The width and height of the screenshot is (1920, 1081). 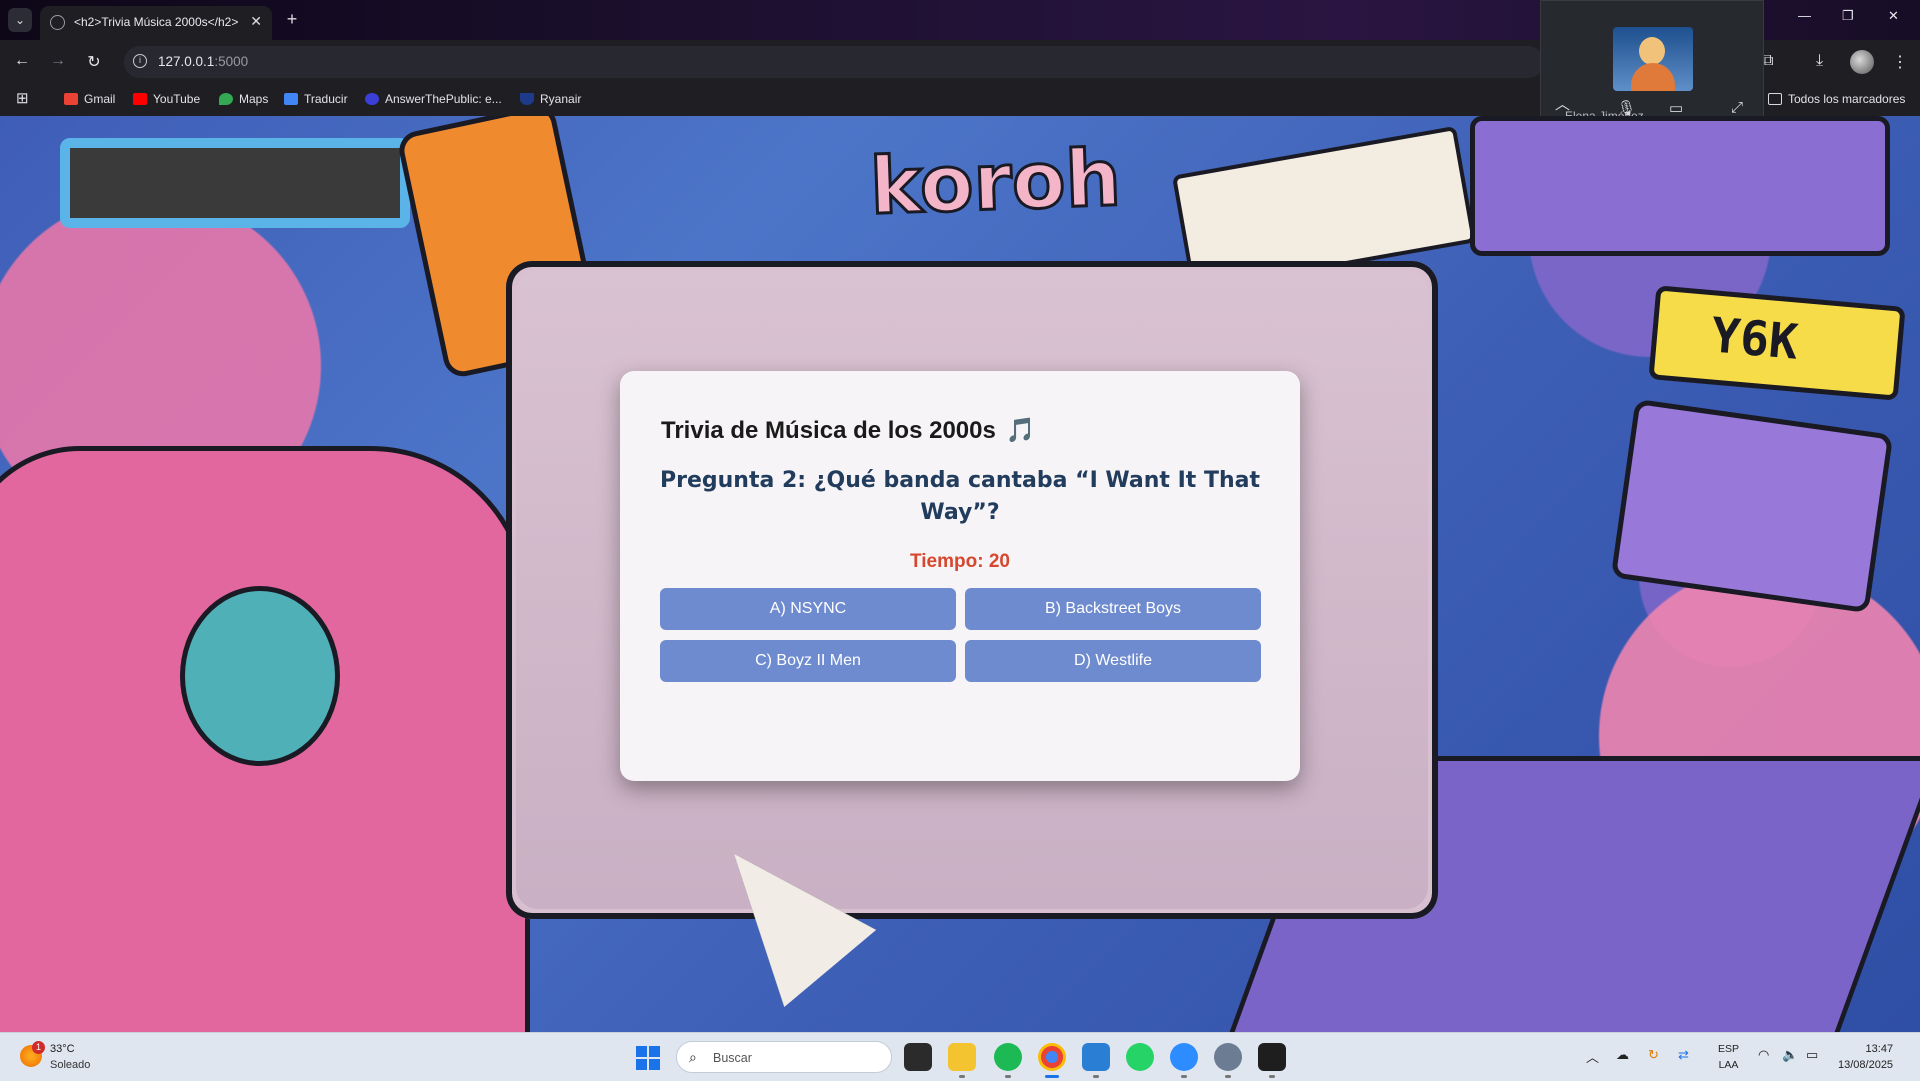 I want to click on expand-icon: ⤢, so click(x=1737, y=107).